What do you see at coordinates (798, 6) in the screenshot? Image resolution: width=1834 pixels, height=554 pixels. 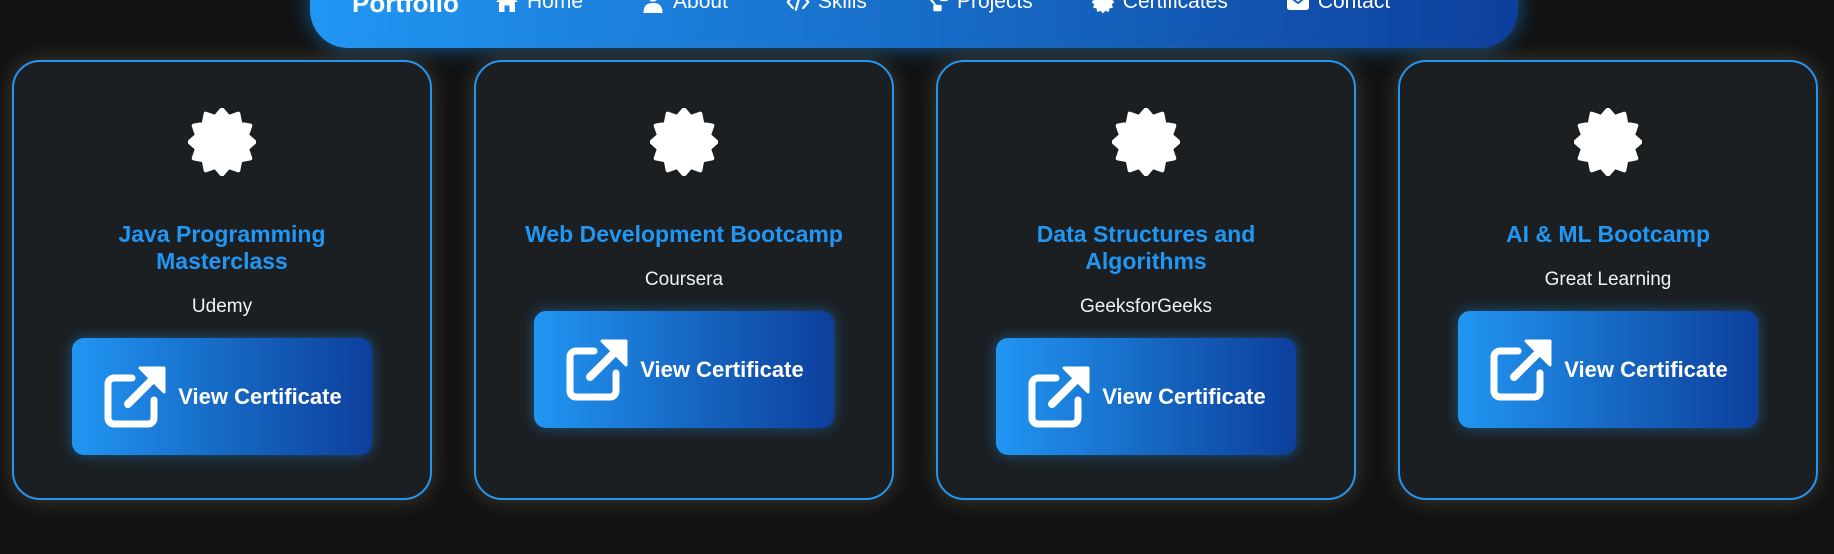 I see `code-icon` at bounding box center [798, 6].